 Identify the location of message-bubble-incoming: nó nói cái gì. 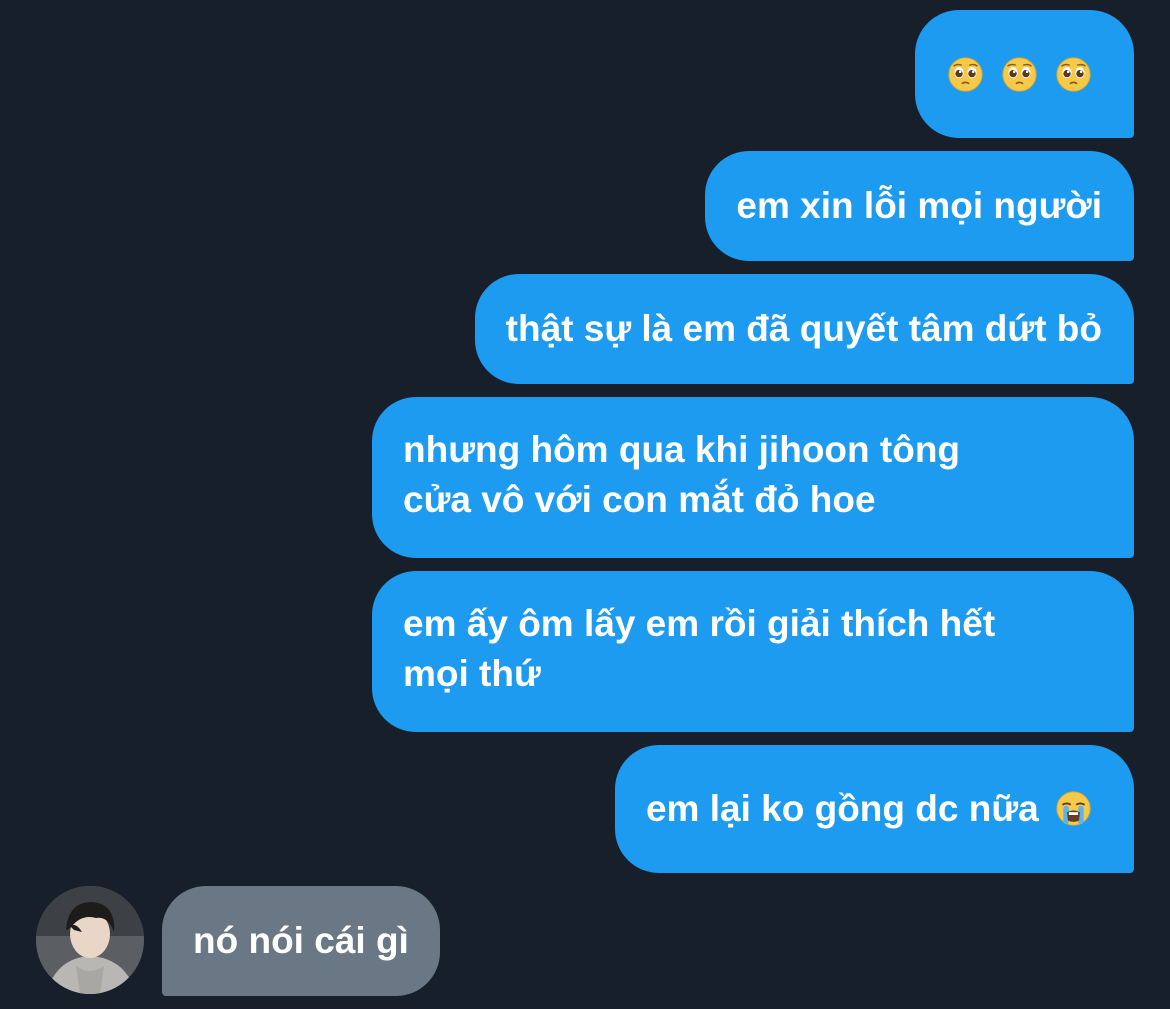
(301, 941).